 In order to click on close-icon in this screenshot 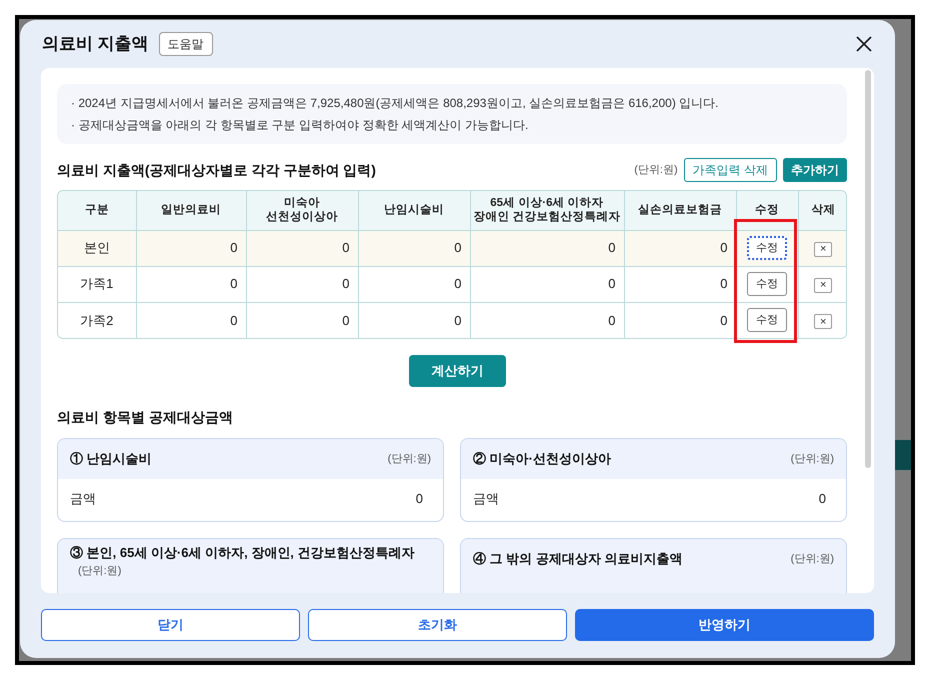, I will do `click(864, 44)`.